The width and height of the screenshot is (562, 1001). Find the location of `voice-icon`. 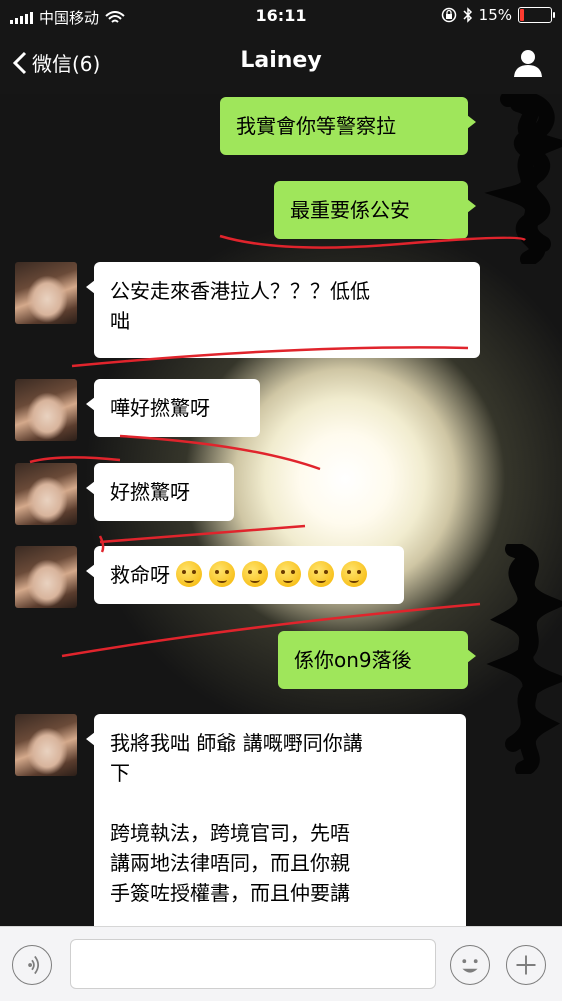

voice-icon is located at coordinates (32, 965).